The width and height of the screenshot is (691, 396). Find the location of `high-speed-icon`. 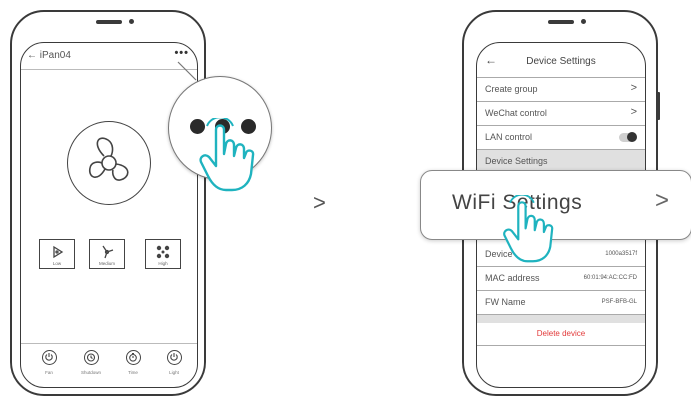

high-speed-icon is located at coordinates (163, 252).